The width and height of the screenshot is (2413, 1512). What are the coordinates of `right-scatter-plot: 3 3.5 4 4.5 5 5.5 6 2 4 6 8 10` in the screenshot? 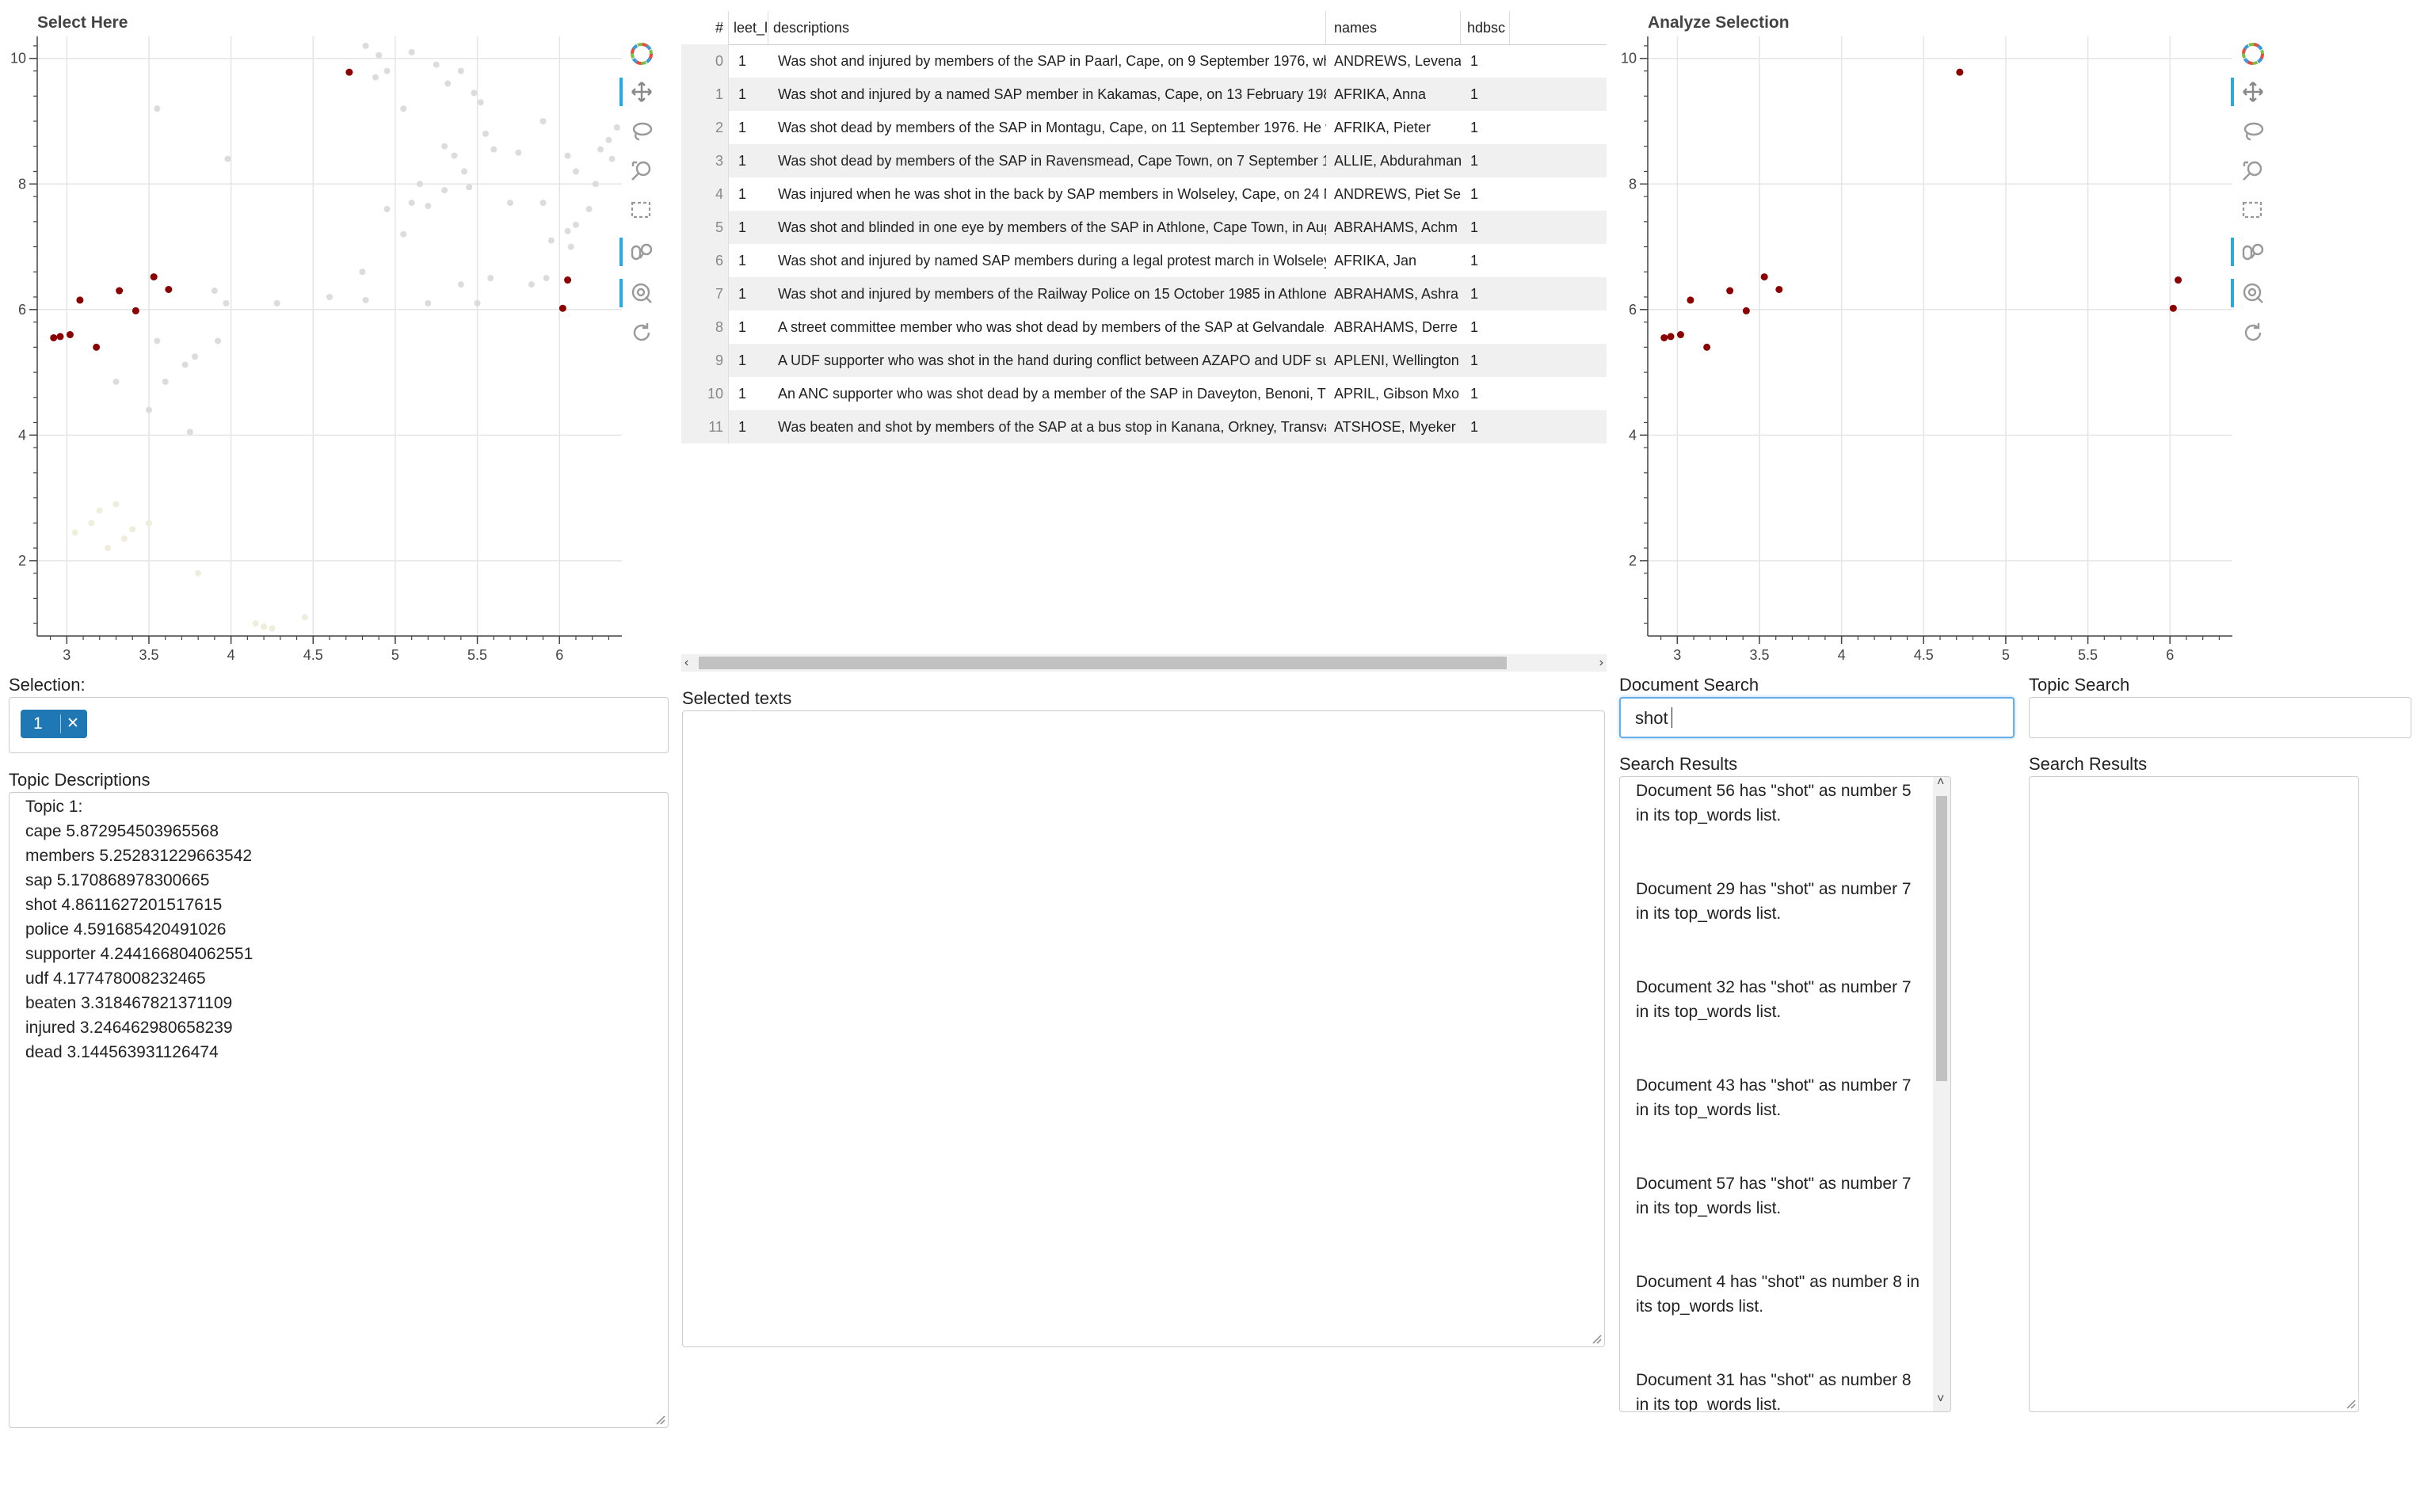 It's located at (1927, 348).